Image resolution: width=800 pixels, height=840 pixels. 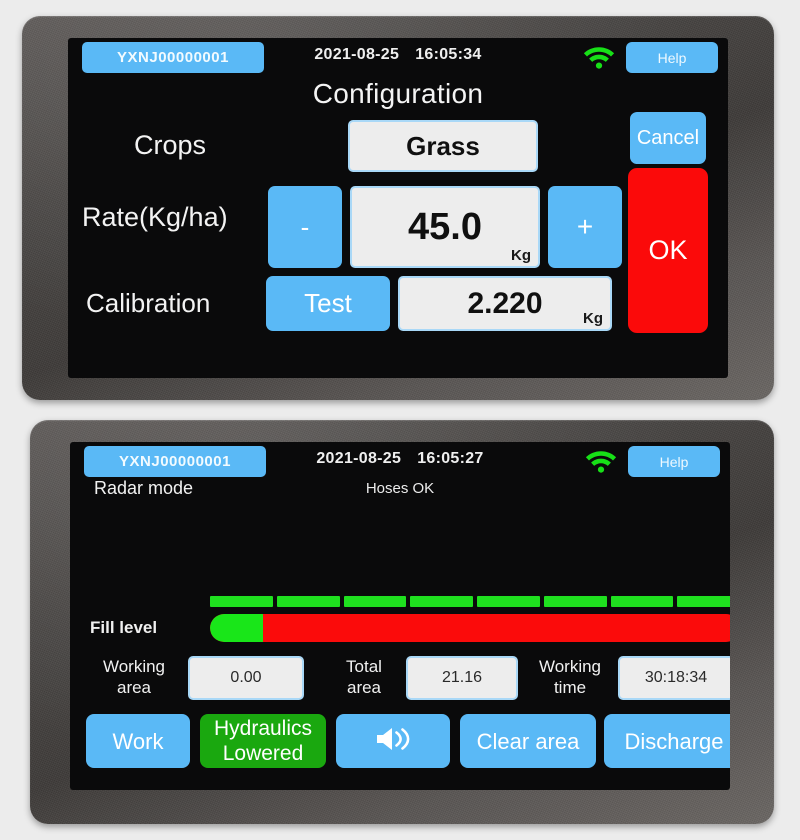 What do you see at coordinates (236, 628) in the screenshot?
I see `fill-level-indicator` at bounding box center [236, 628].